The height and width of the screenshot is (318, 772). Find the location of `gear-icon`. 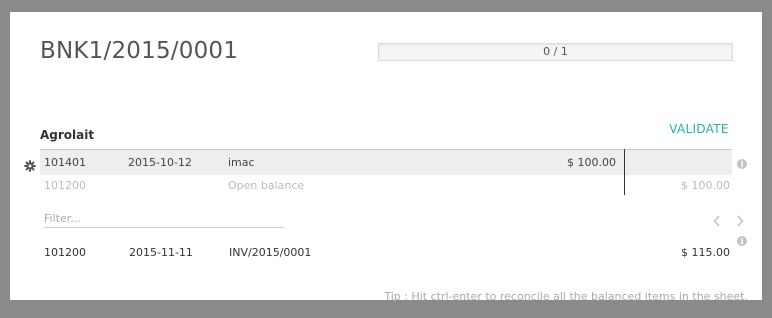

gear-icon is located at coordinates (30, 164).